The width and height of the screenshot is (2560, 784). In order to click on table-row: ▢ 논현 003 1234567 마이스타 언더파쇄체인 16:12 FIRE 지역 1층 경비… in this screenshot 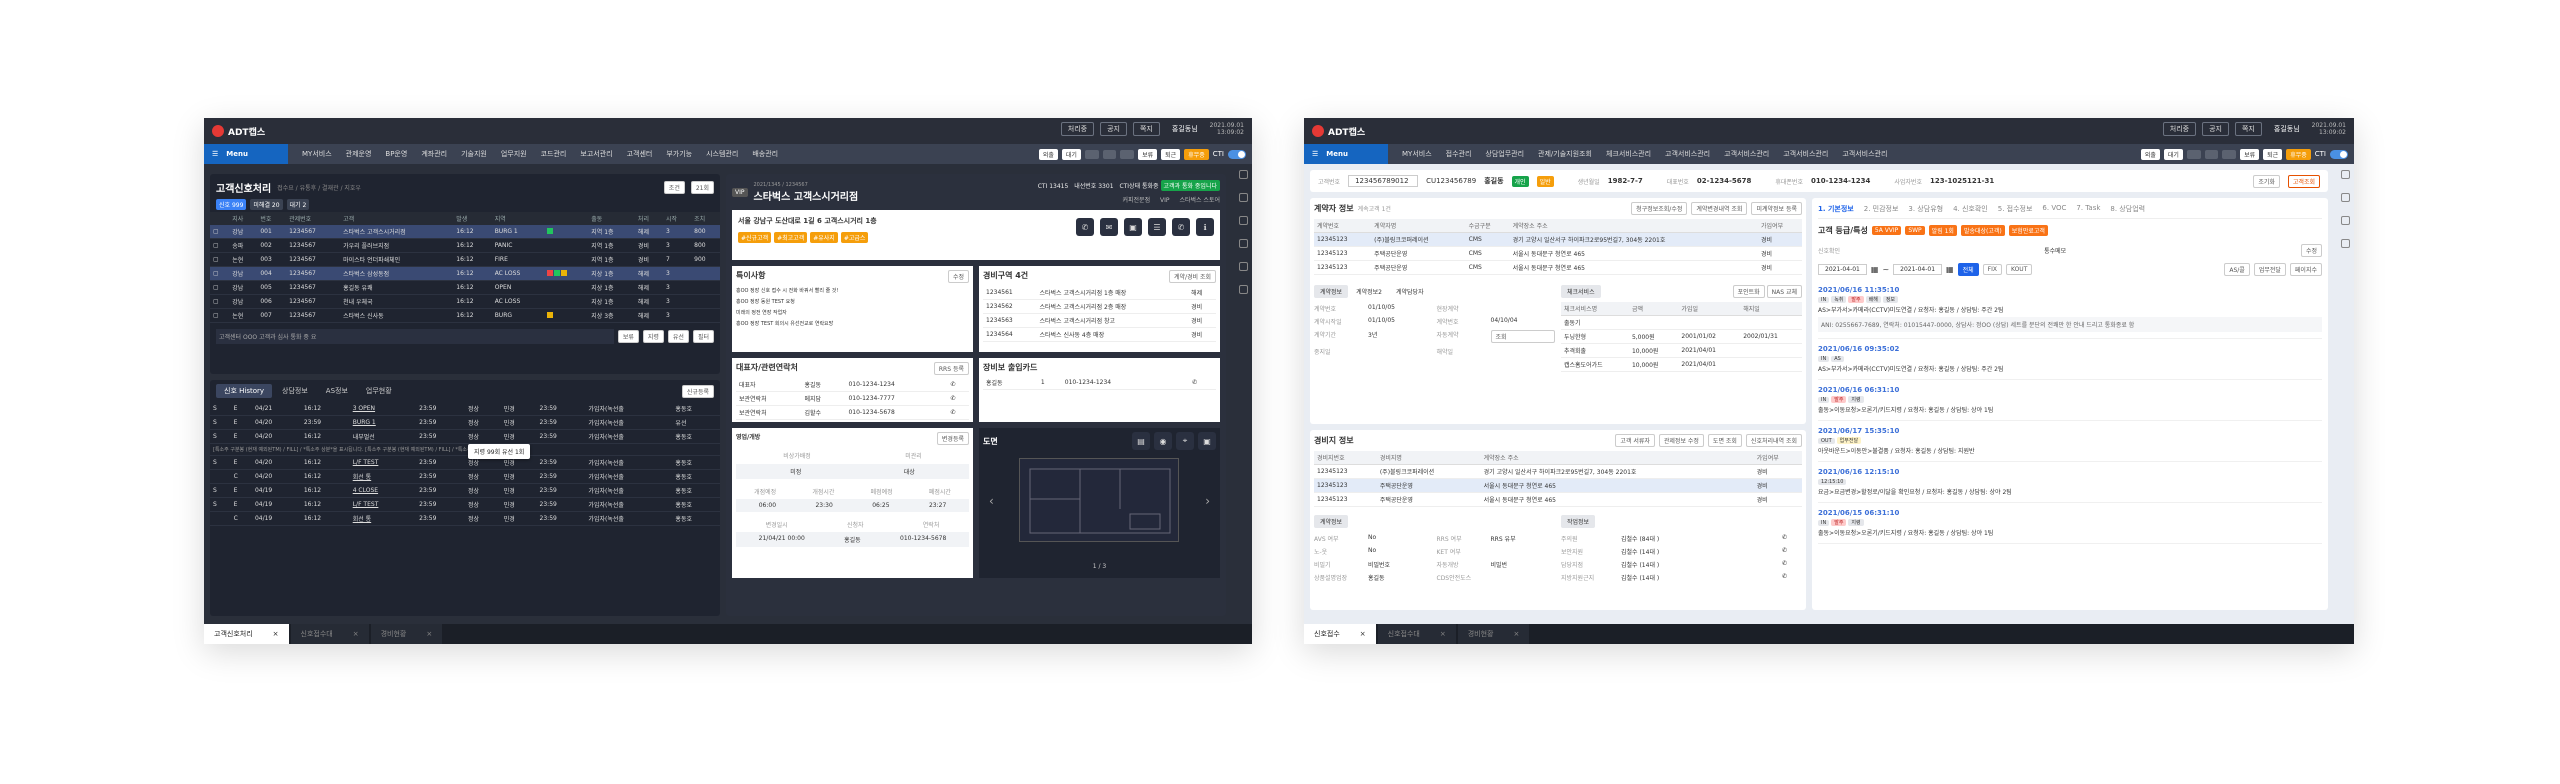, I will do `click(465, 259)`.